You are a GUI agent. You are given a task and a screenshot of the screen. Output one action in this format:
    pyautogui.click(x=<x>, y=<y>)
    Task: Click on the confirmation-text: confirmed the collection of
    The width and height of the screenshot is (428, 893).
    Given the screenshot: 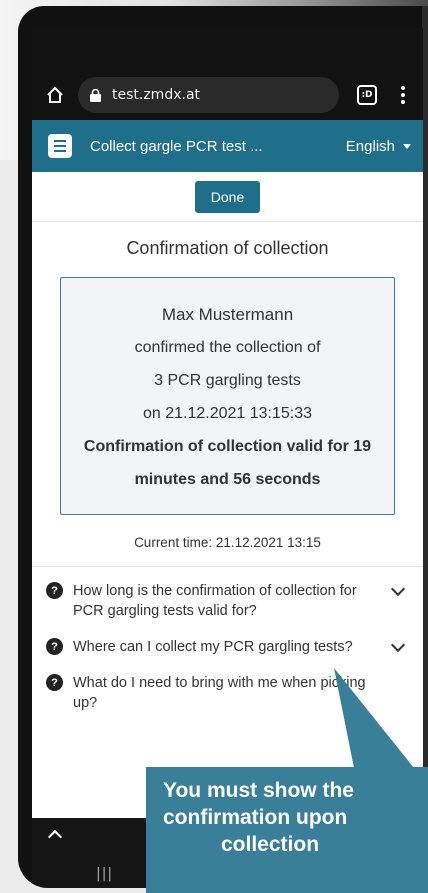 What is the action you would take?
    pyautogui.click(x=227, y=347)
    